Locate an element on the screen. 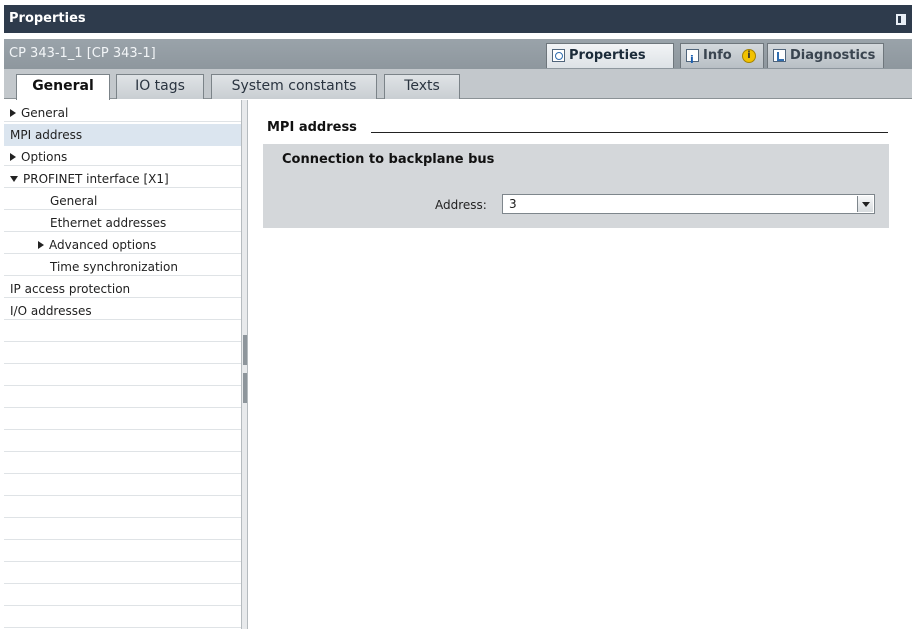 This screenshot has width=912, height=629. tab-properties: Properties is located at coordinates (610, 55).